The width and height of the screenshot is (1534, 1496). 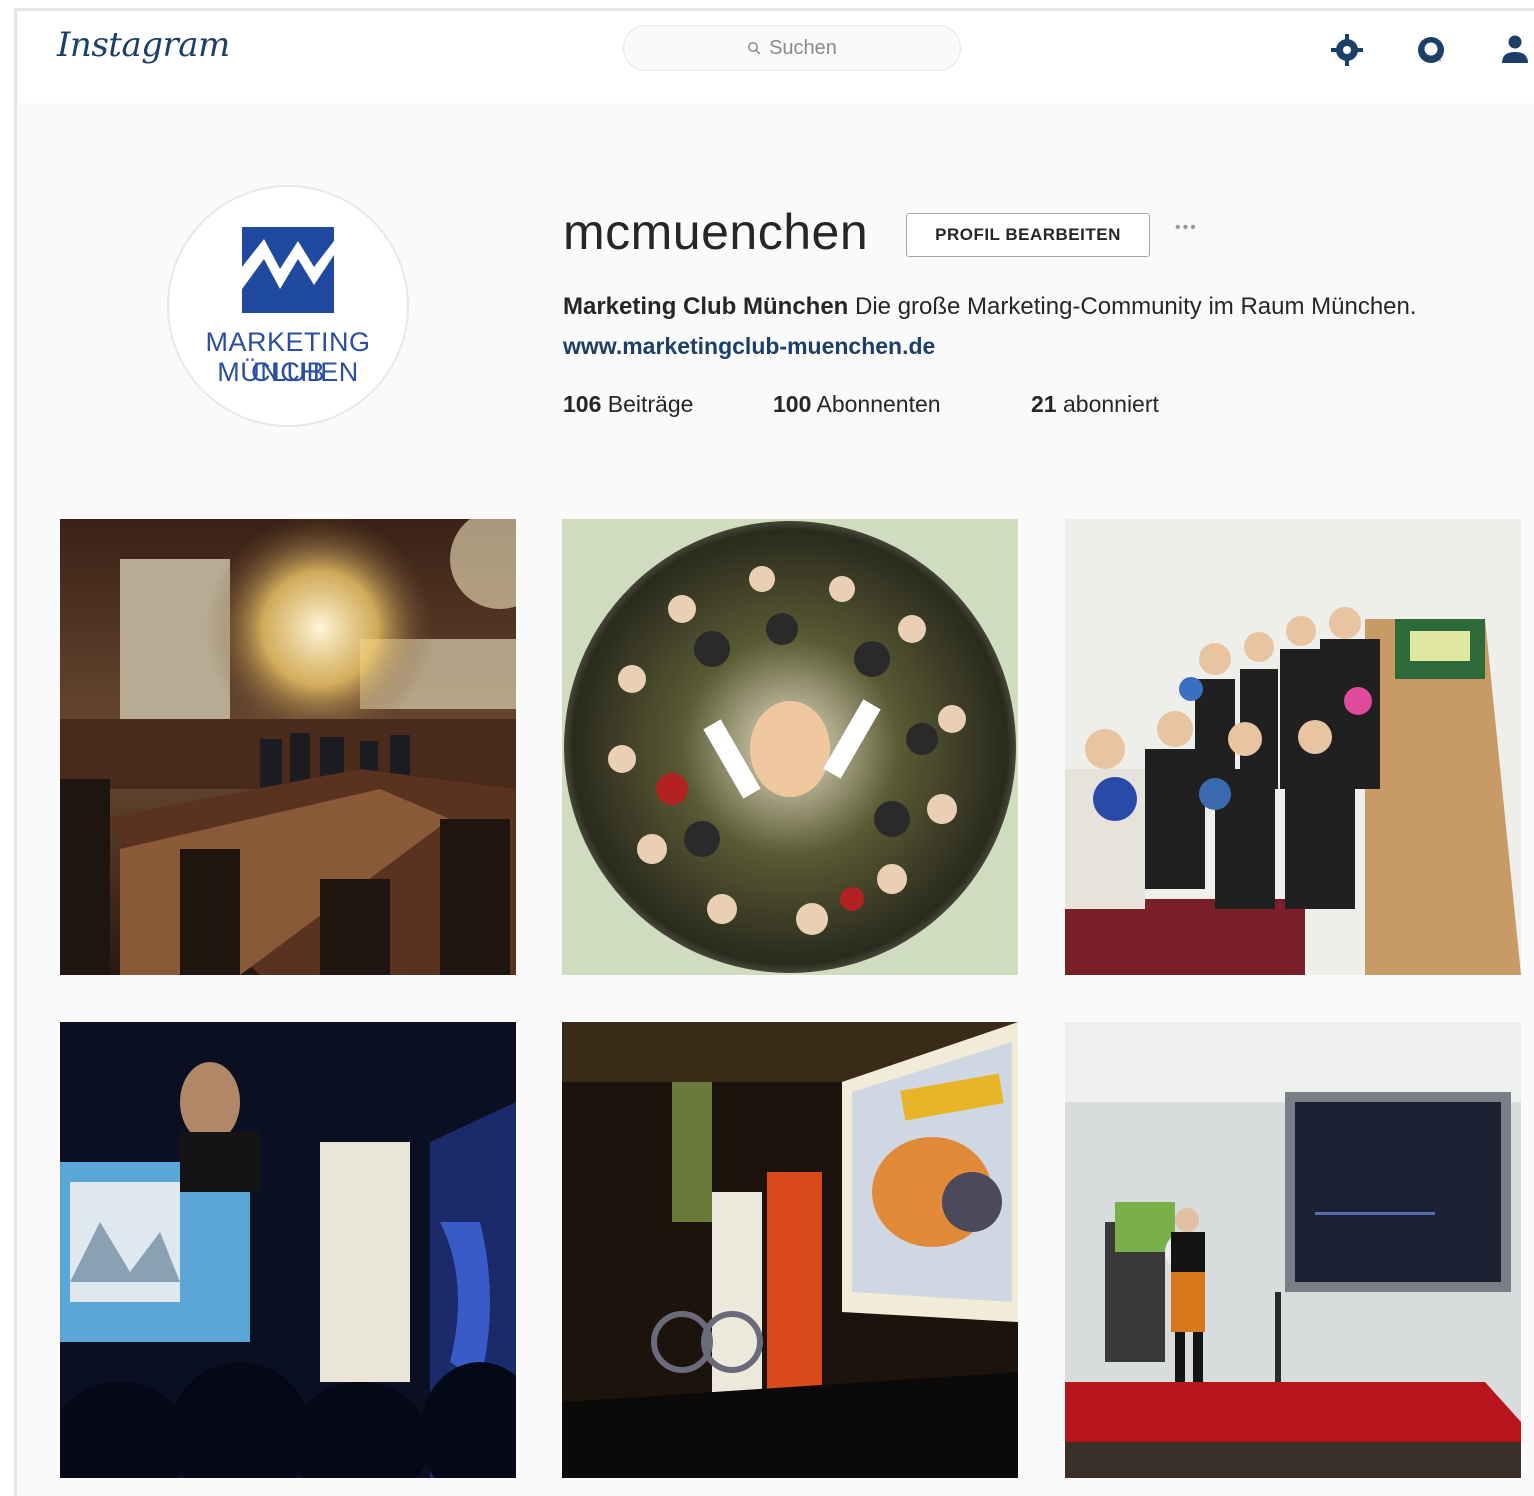 What do you see at coordinates (1186, 228) in the screenshot?
I see `more-options-icon: •••` at bounding box center [1186, 228].